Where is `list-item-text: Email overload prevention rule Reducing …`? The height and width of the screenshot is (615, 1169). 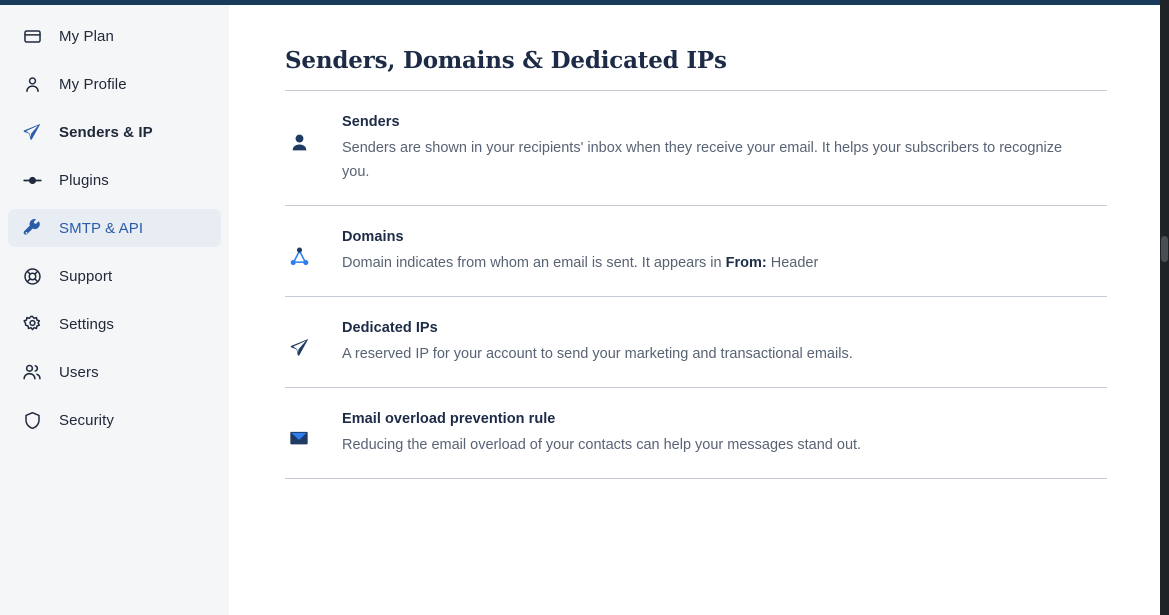 list-item-text: Email overload prevention rule Reducing … is located at coordinates (724, 433).